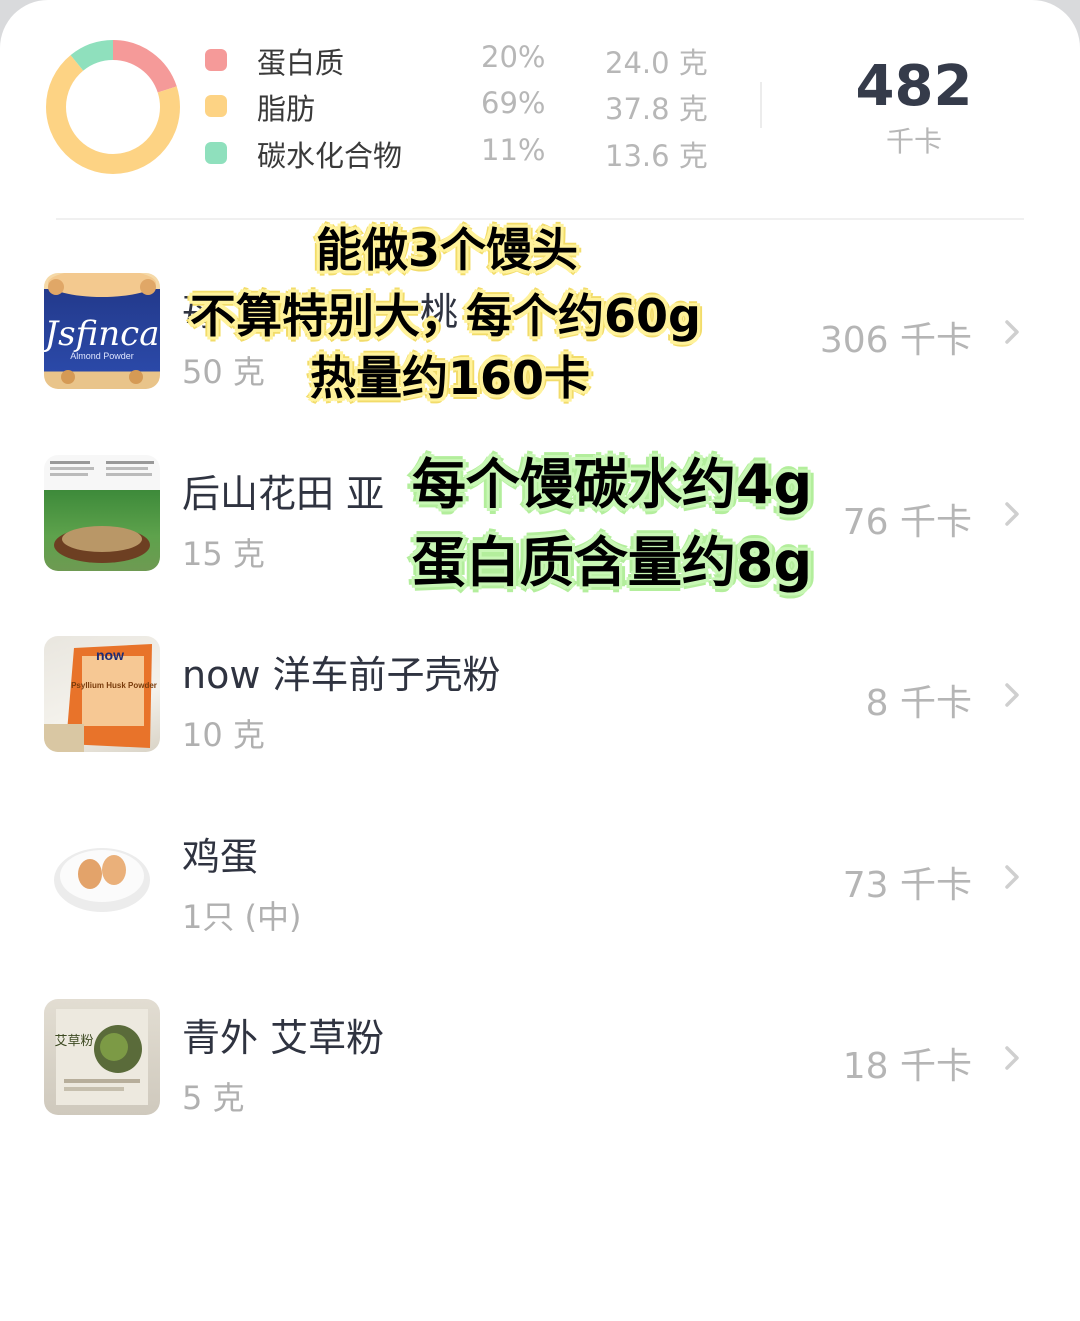  I want to click on food-name: now 洋车前子壳粉, so click(341, 675).